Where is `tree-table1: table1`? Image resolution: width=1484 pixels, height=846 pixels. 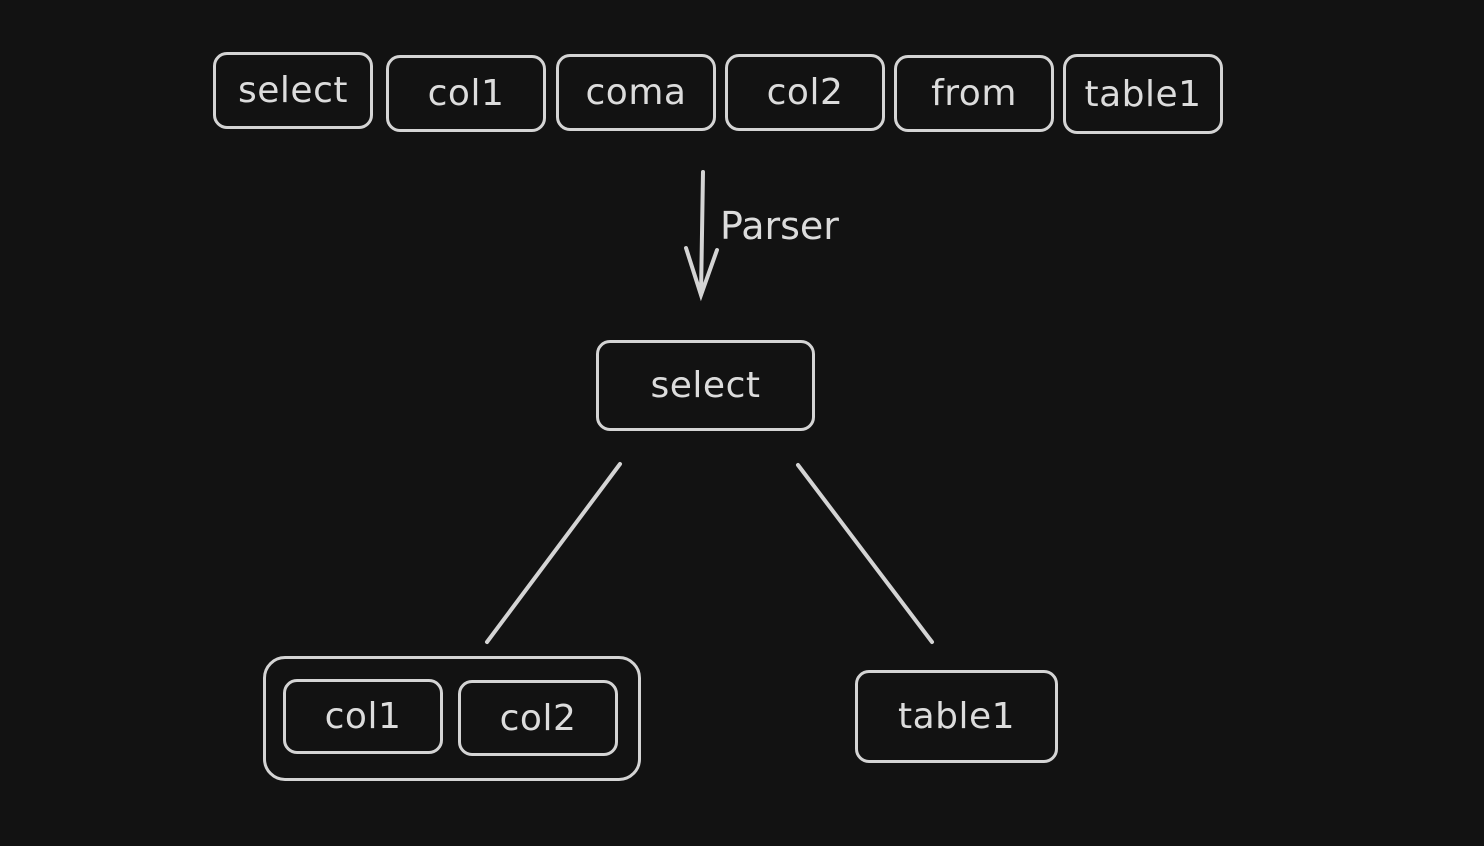 tree-table1: table1 is located at coordinates (956, 716).